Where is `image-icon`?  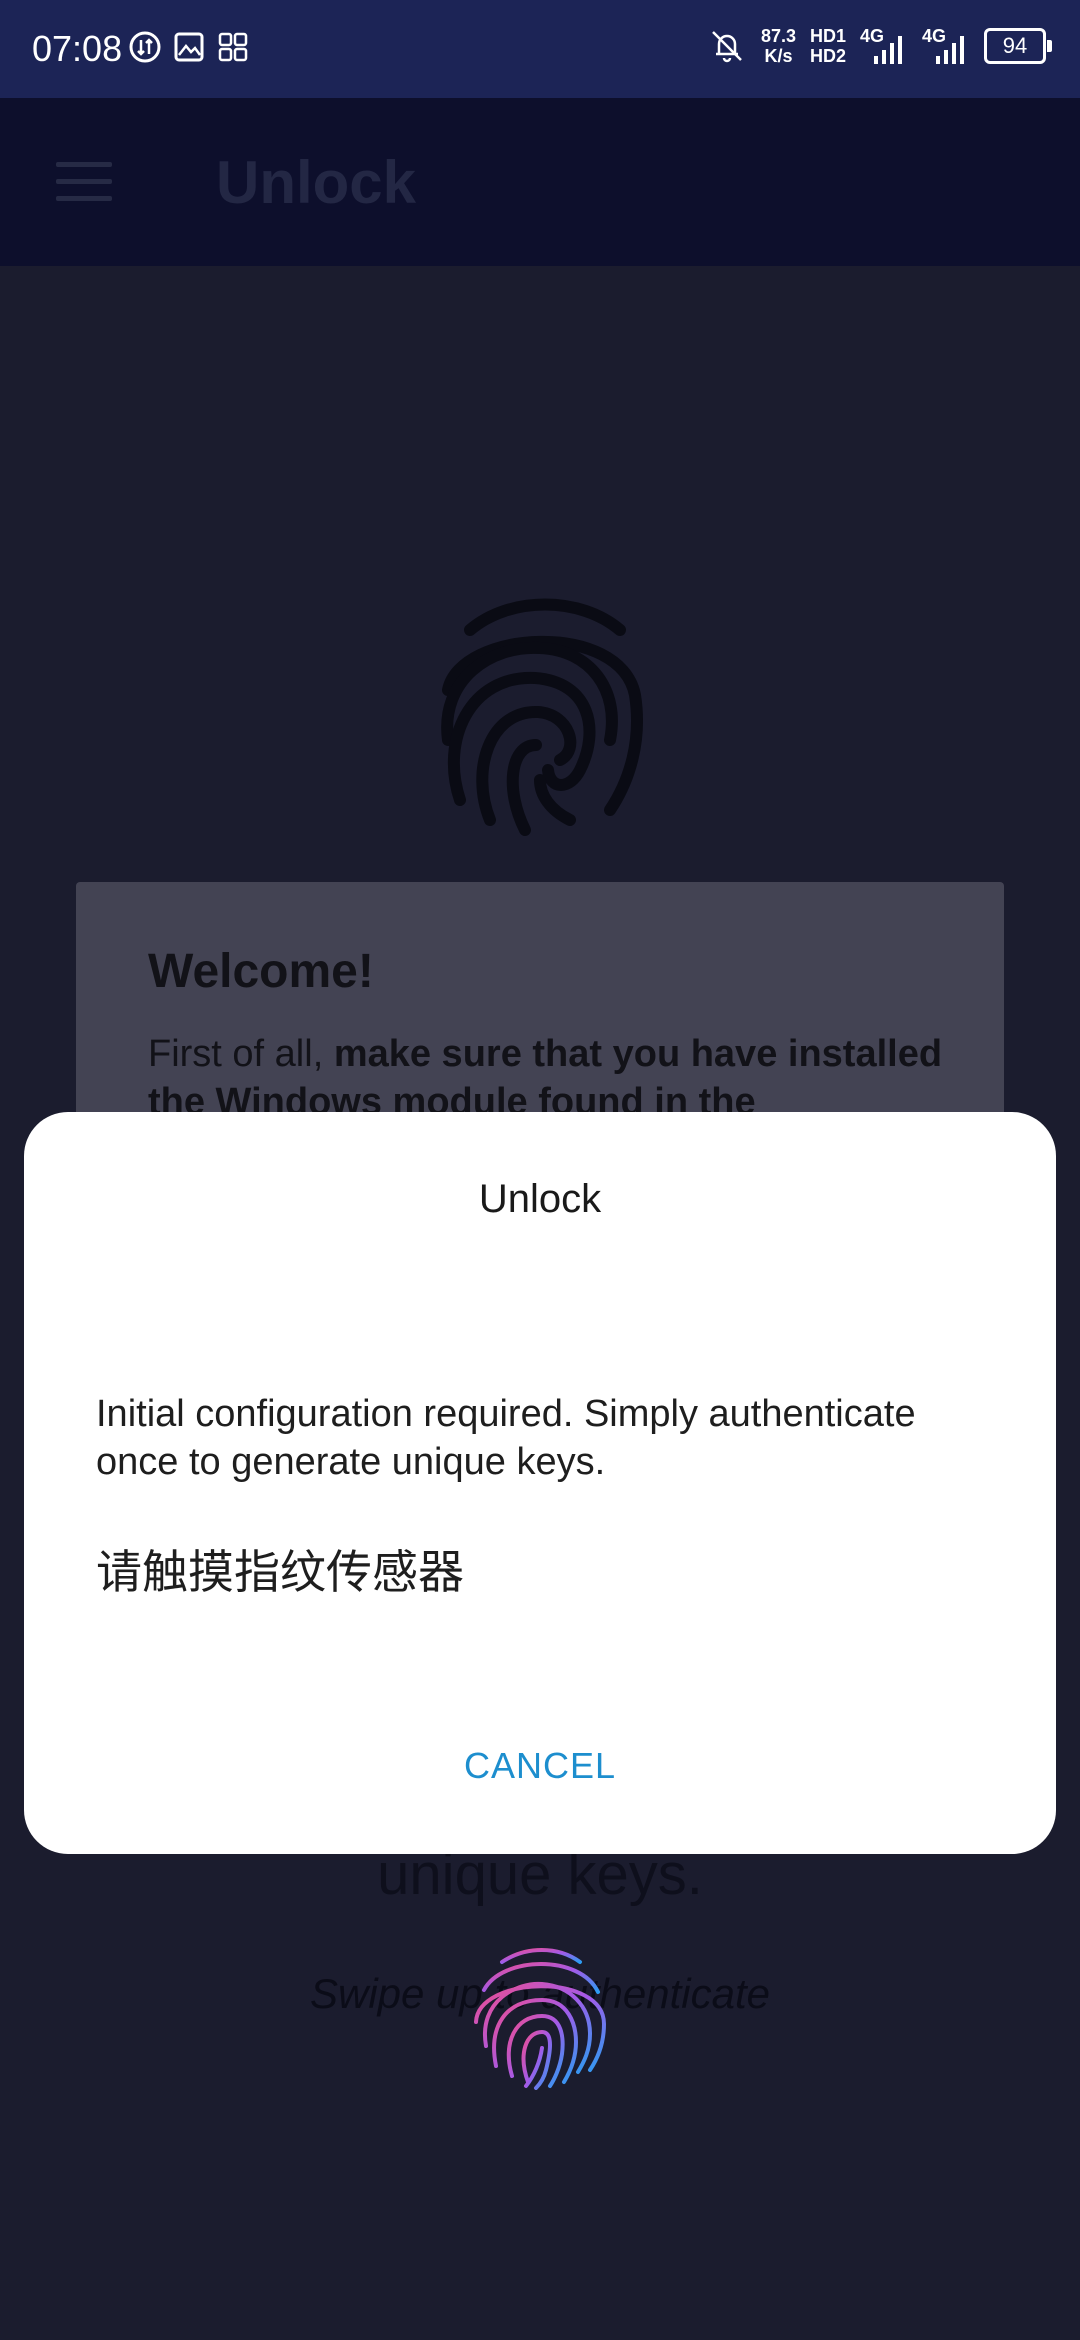 image-icon is located at coordinates (189, 47).